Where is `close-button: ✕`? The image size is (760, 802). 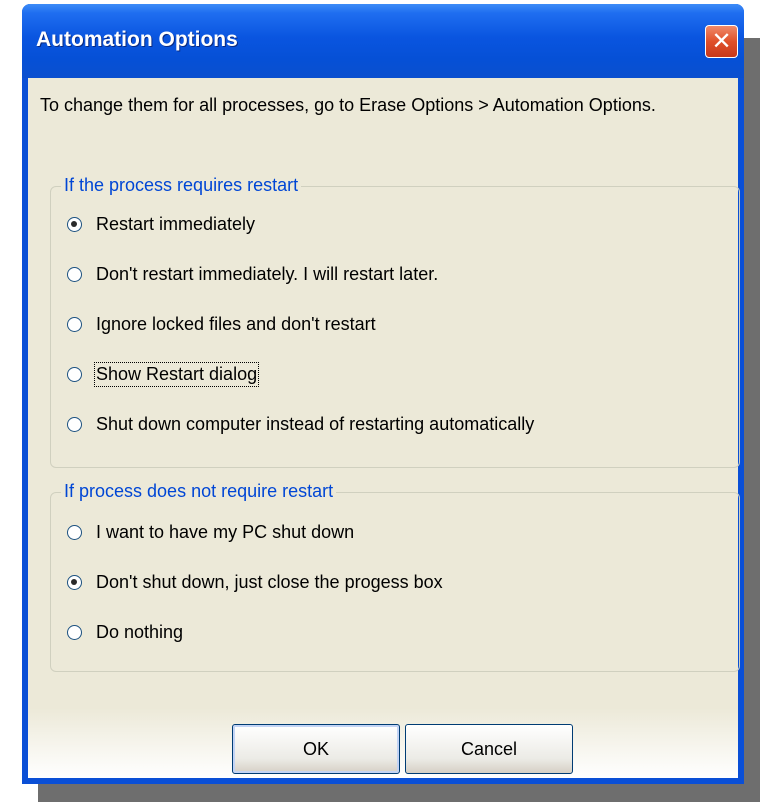 close-button: ✕ is located at coordinates (721, 41).